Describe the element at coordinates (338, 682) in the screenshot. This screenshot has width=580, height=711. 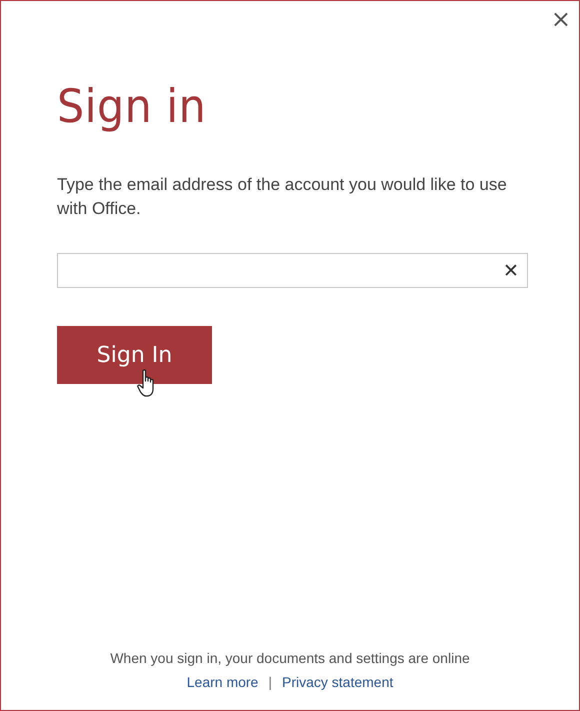
I see `footer-link: Privacy statement` at that location.